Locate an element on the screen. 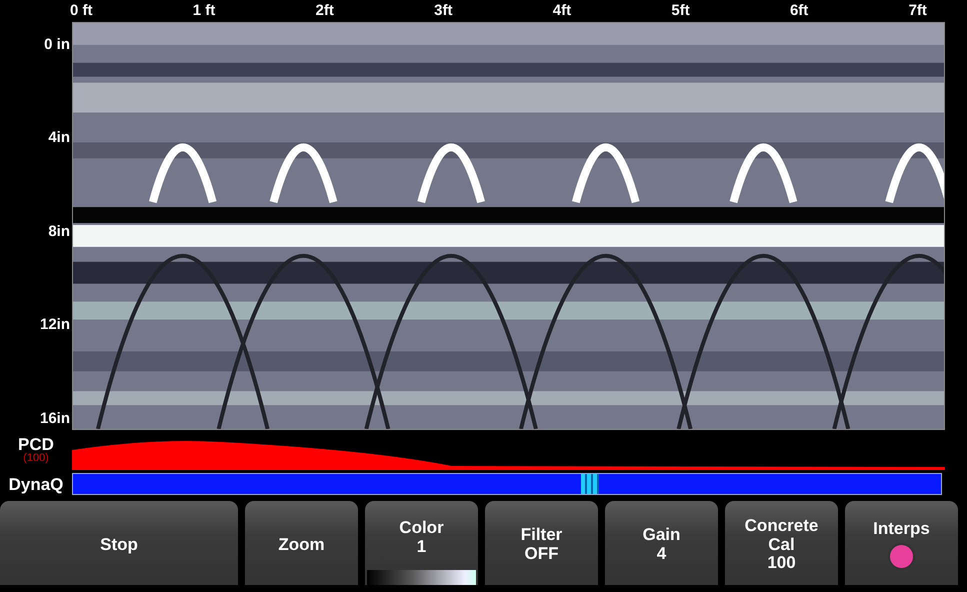 This screenshot has height=592, width=967. x-axis-label: 6ft is located at coordinates (799, 10).